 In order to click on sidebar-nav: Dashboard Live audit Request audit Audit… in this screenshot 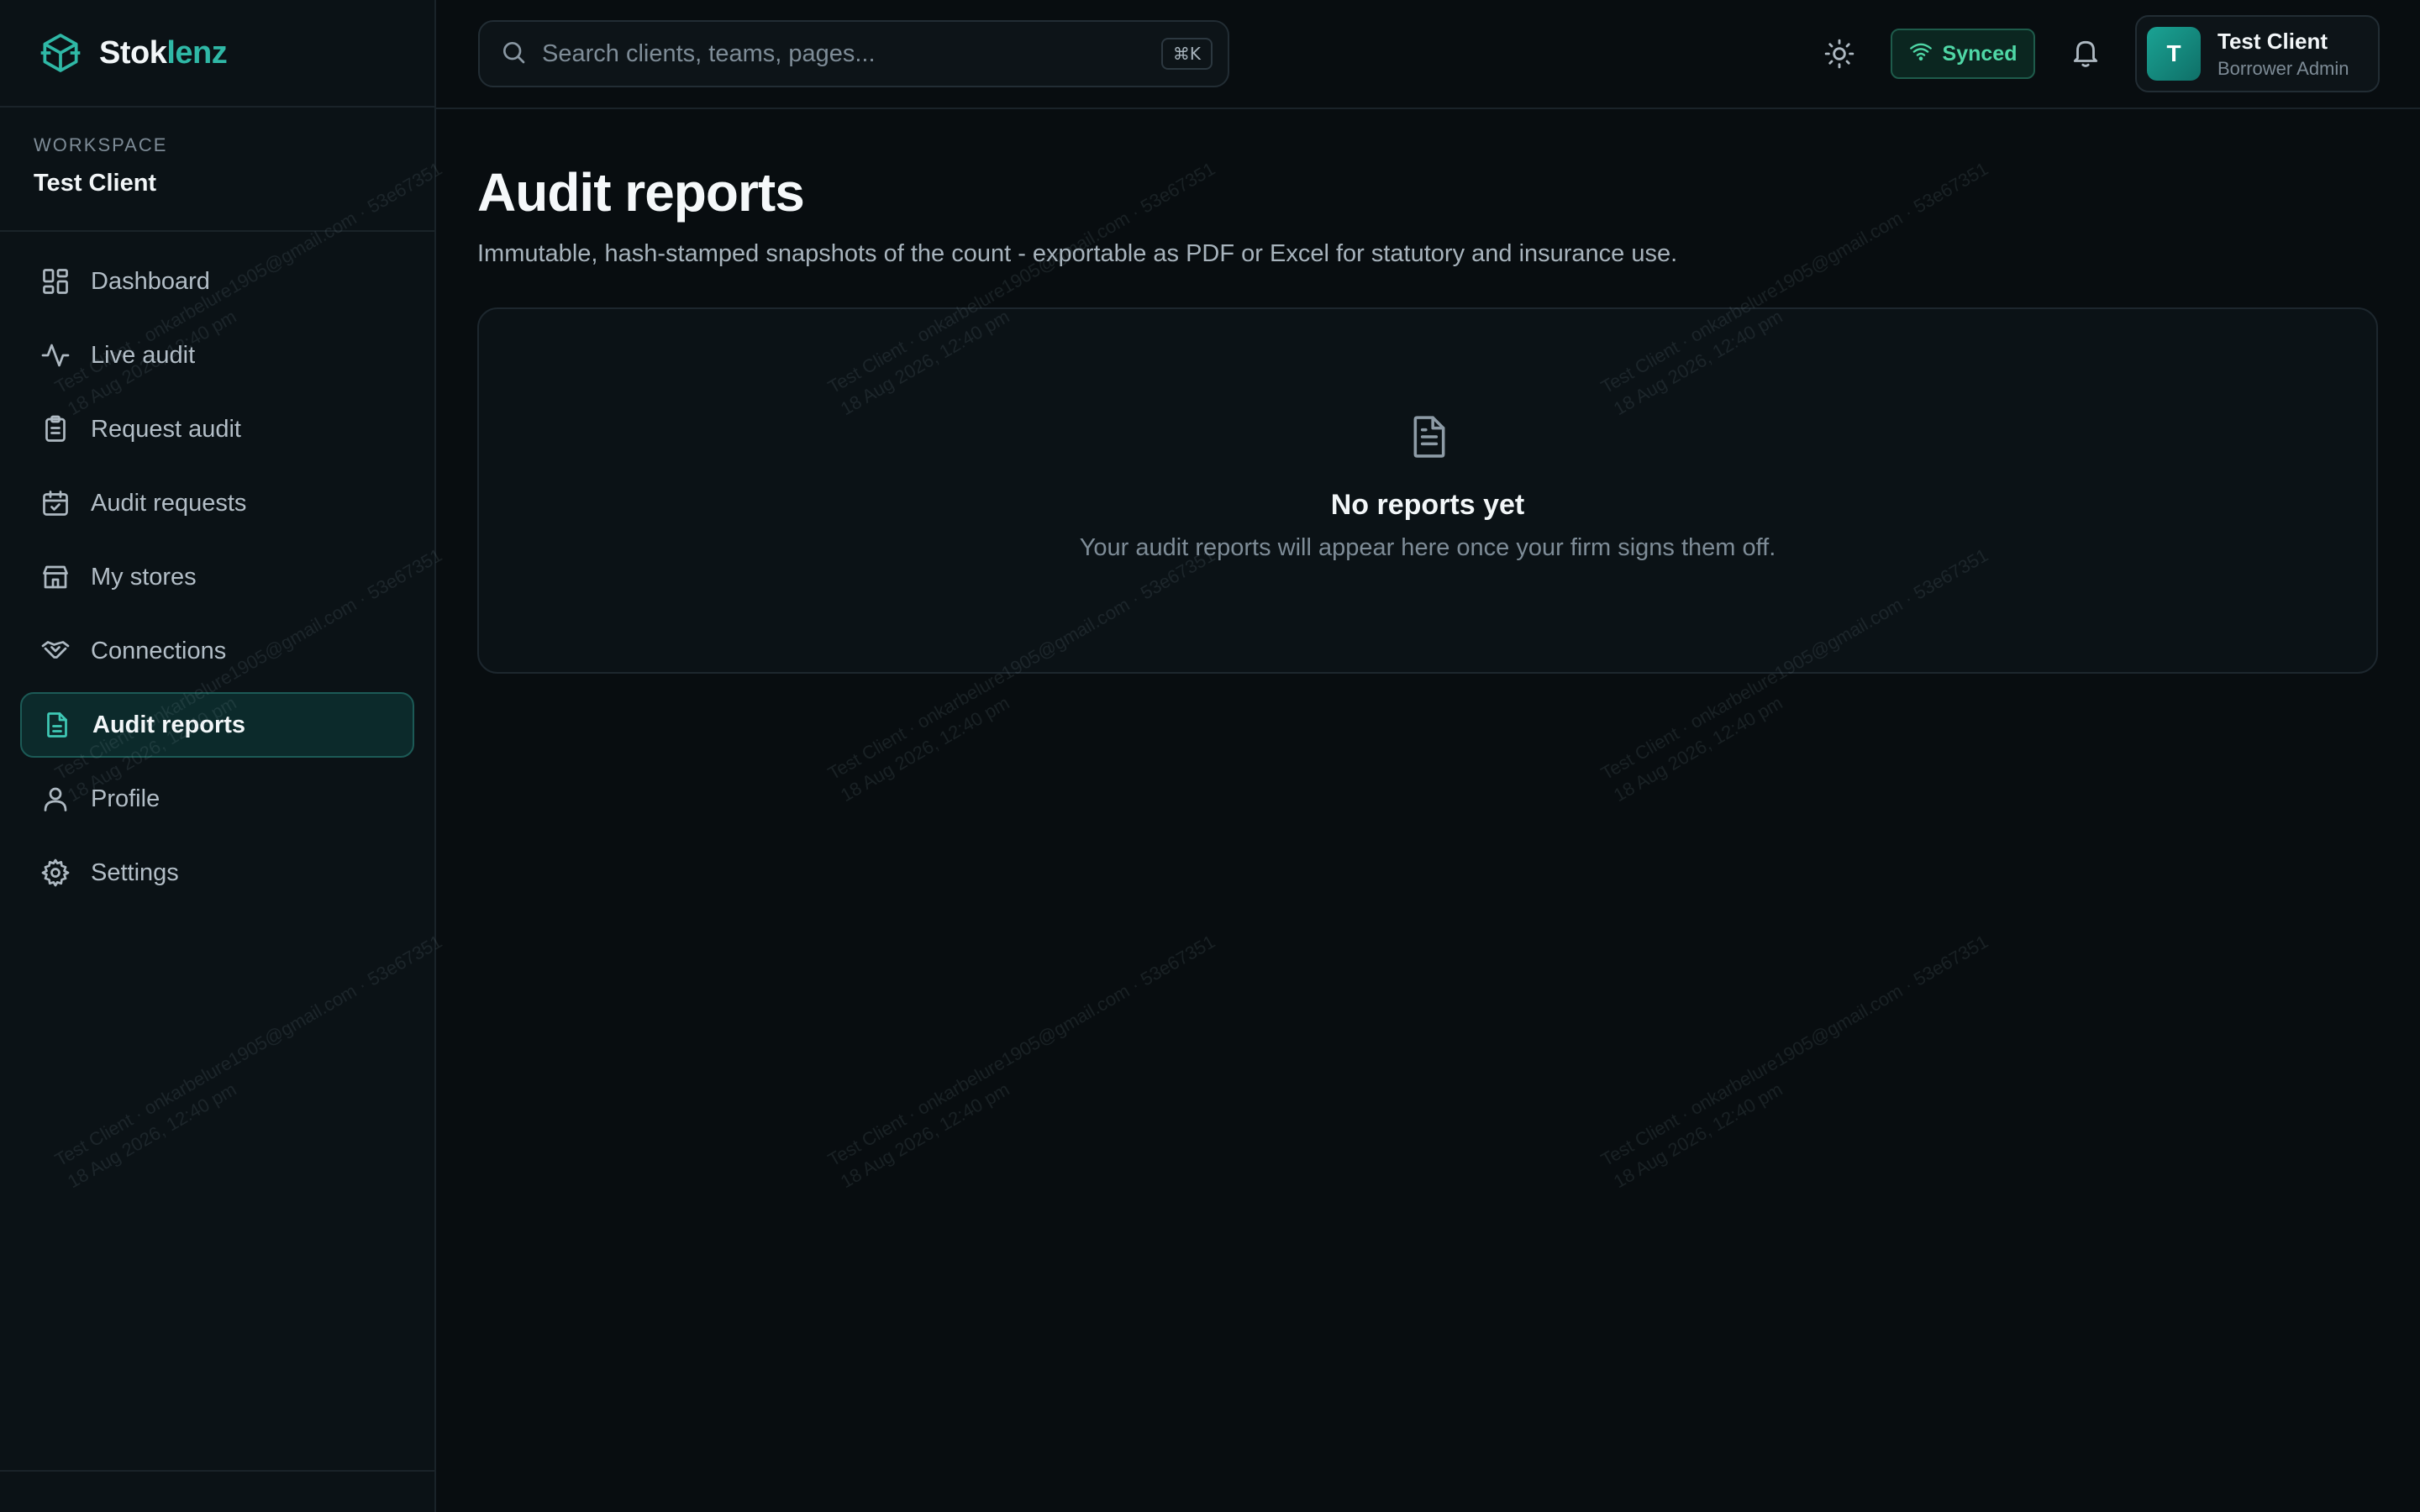, I will do `click(217, 569)`.